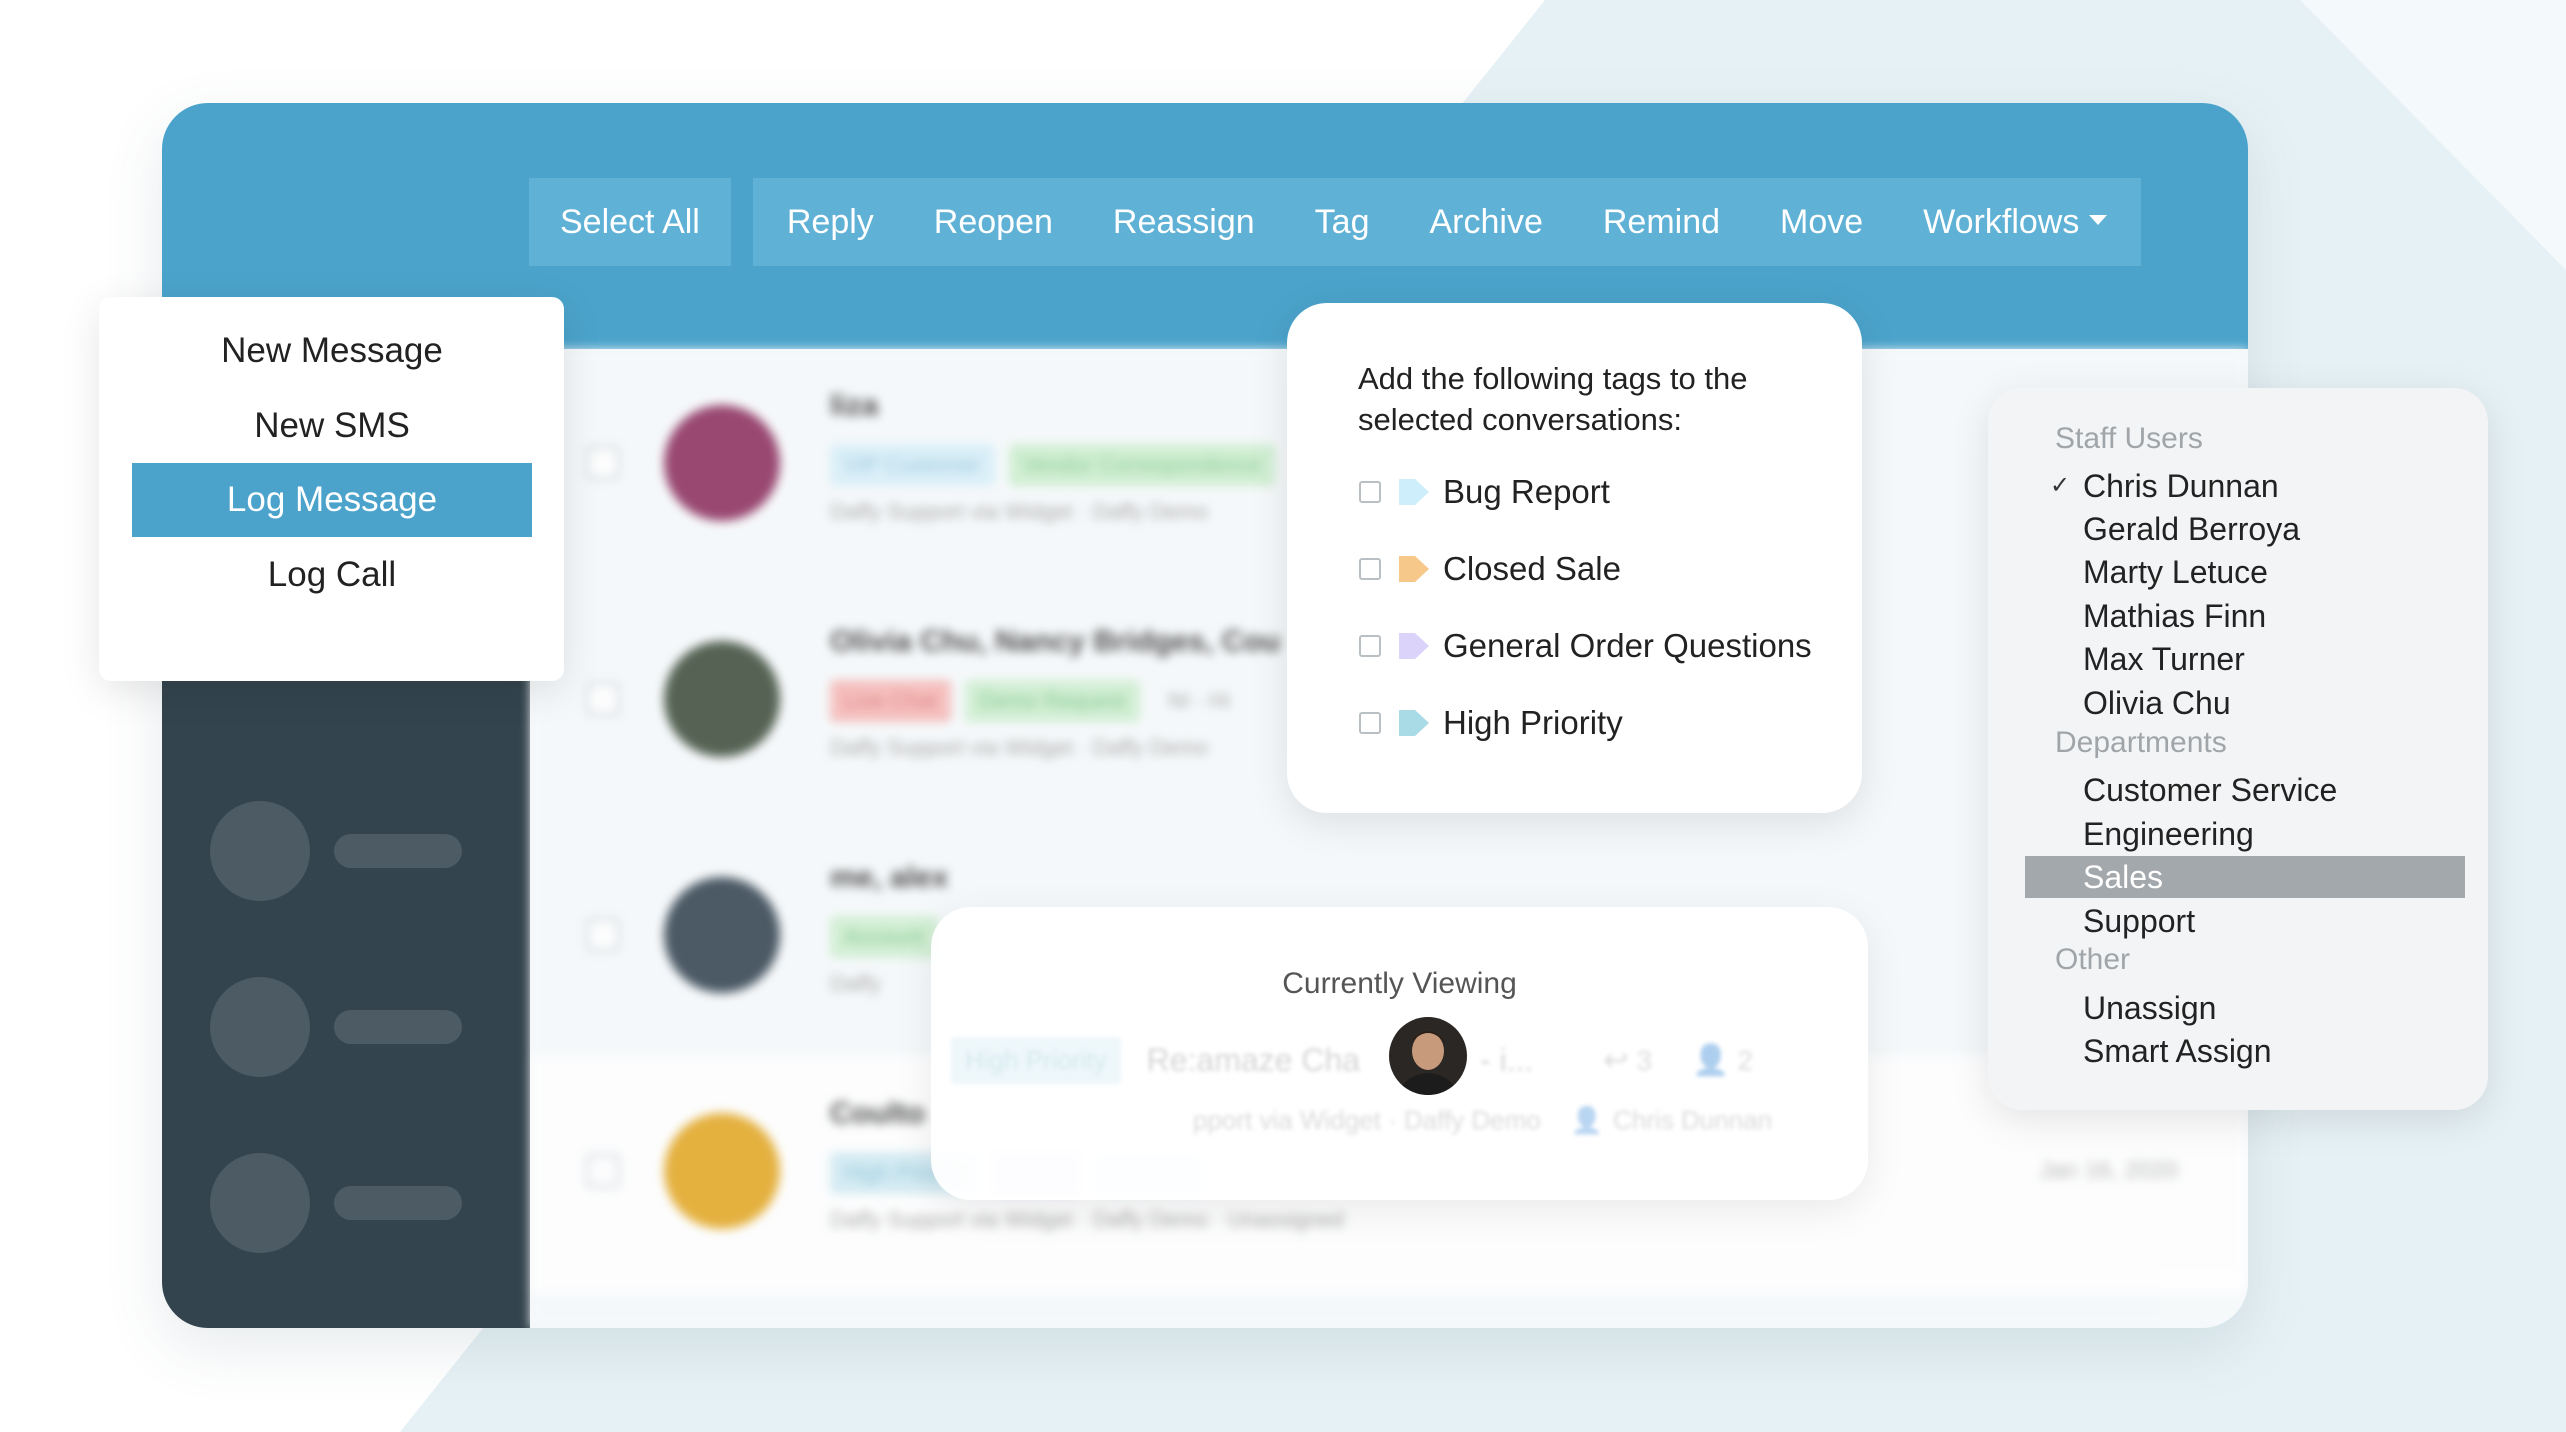 This screenshot has height=1432, width=2566. Describe the element at coordinates (1661, 222) in the screenshot. I see `remind-button: Remind` at that location.